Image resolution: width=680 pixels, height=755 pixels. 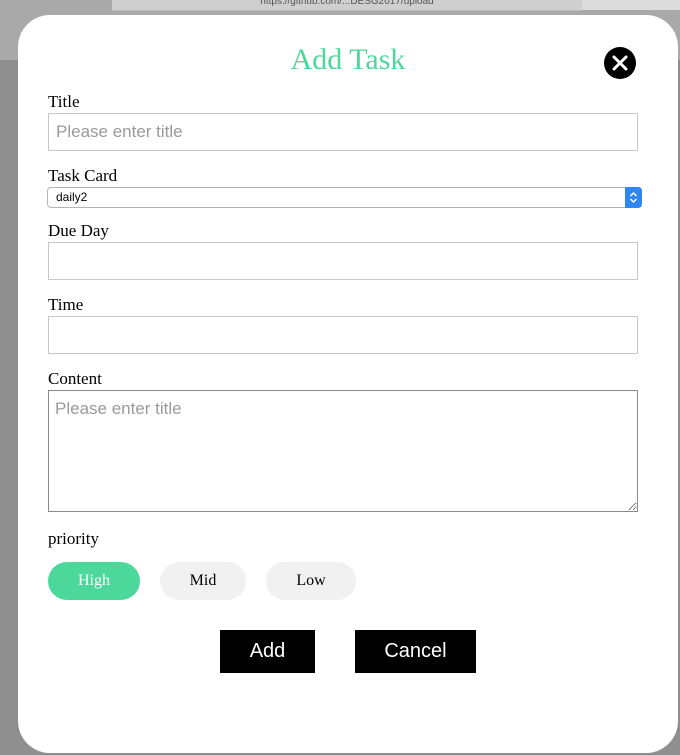 What do you see at coordinates (267, 651) in the screenshot?
I see `add-button: Add` at bounding box center [267, 651].